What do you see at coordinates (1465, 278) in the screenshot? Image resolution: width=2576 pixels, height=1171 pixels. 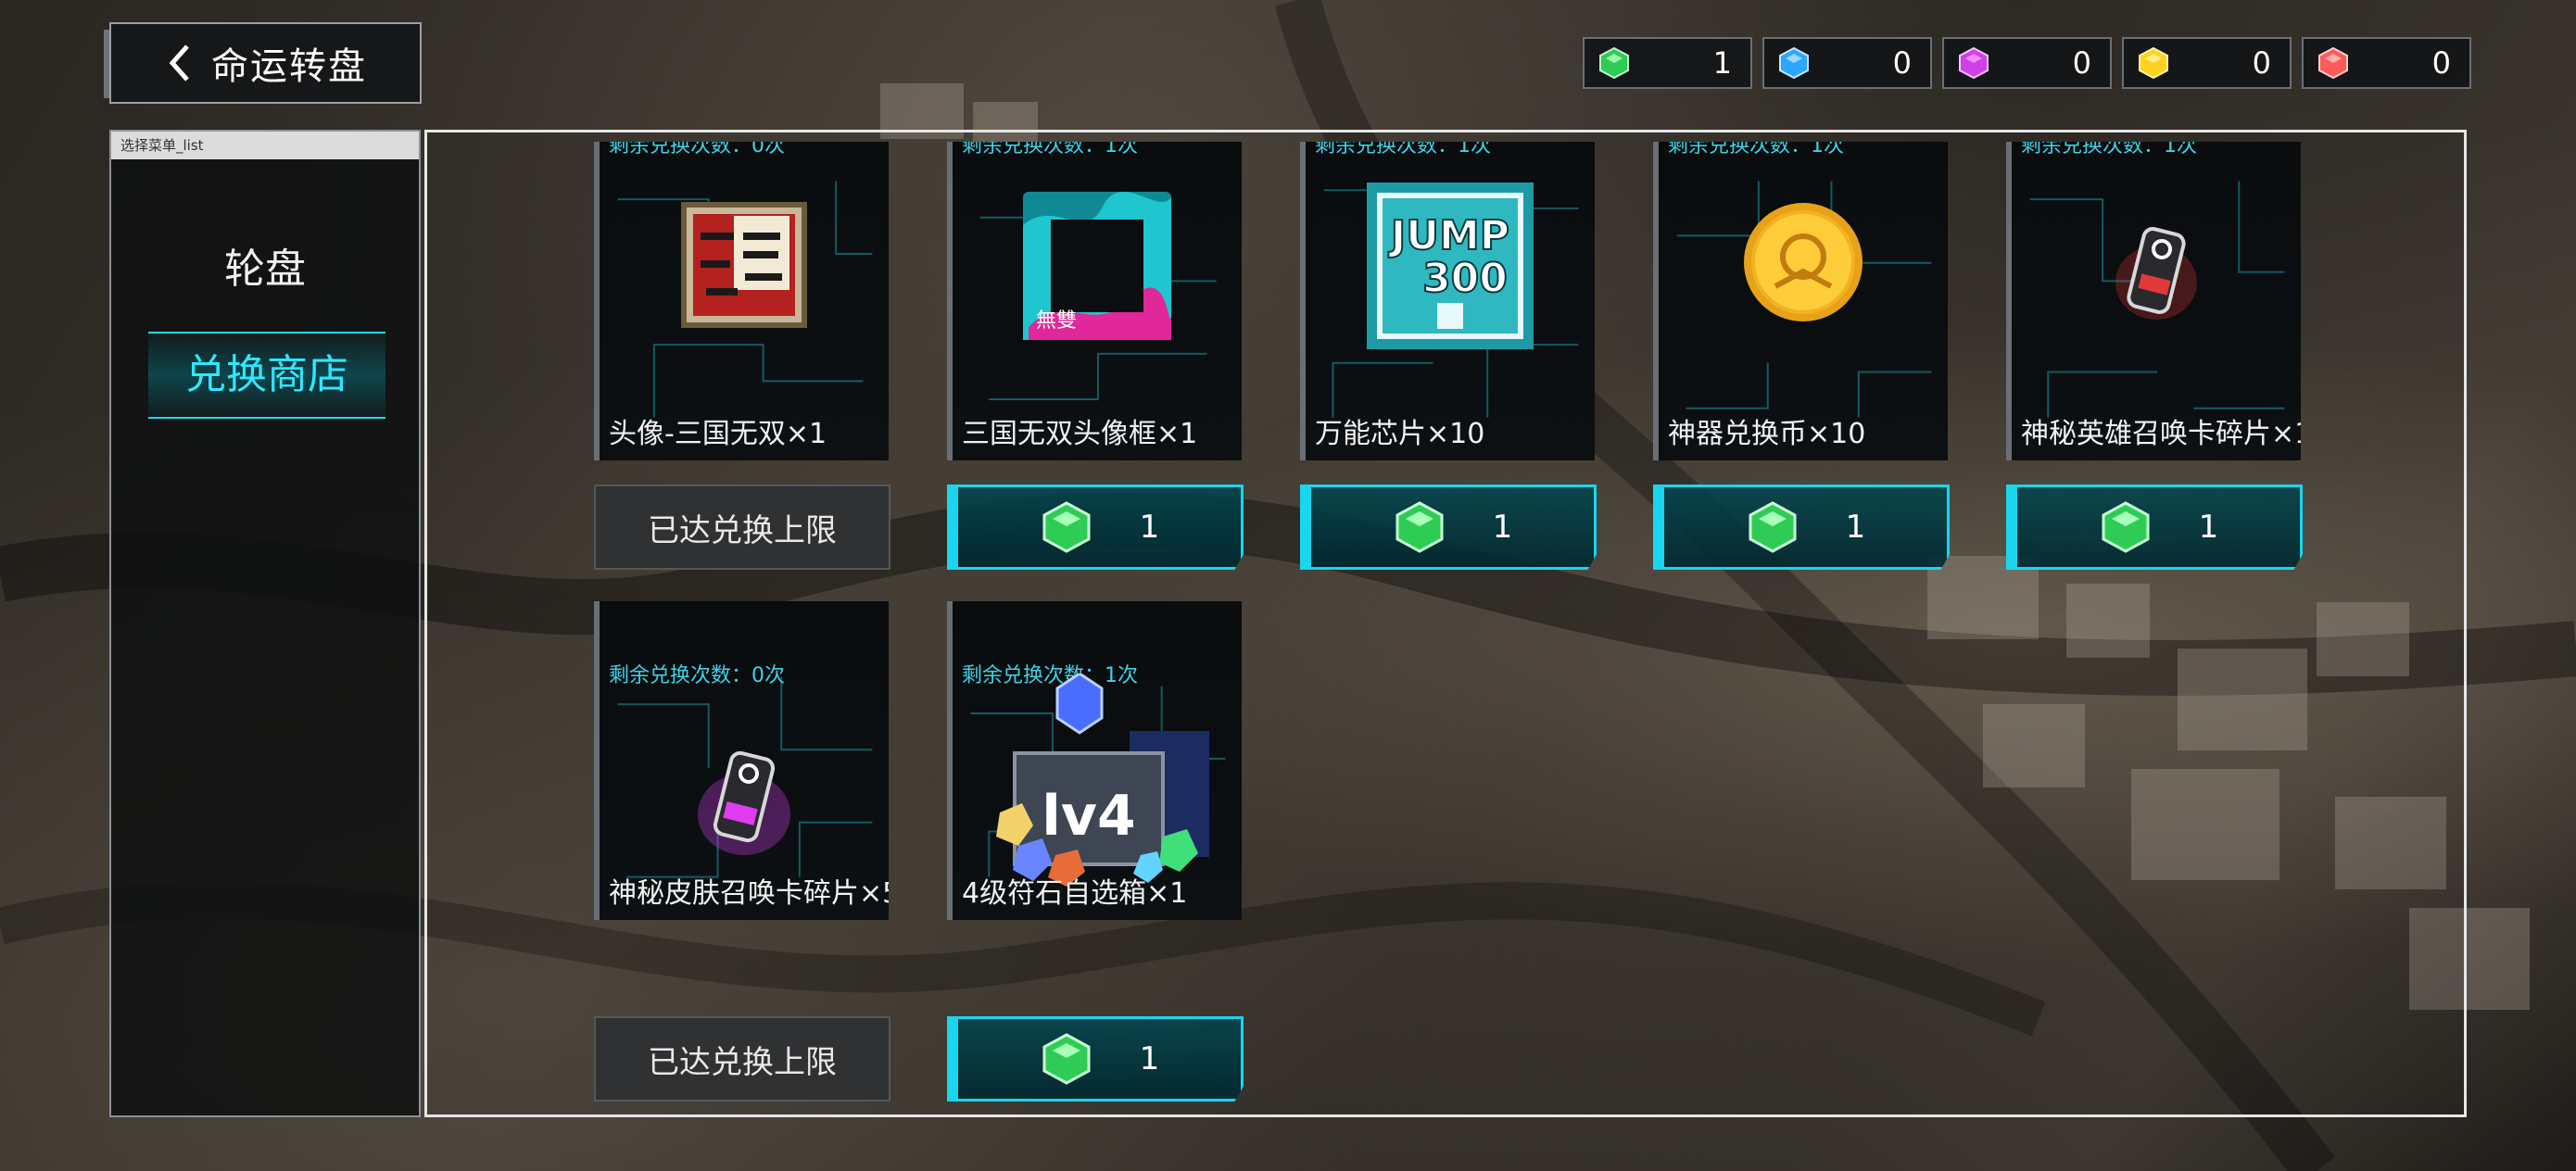 I see `chip-text-300: 300` at bounding box center [1465, 278].